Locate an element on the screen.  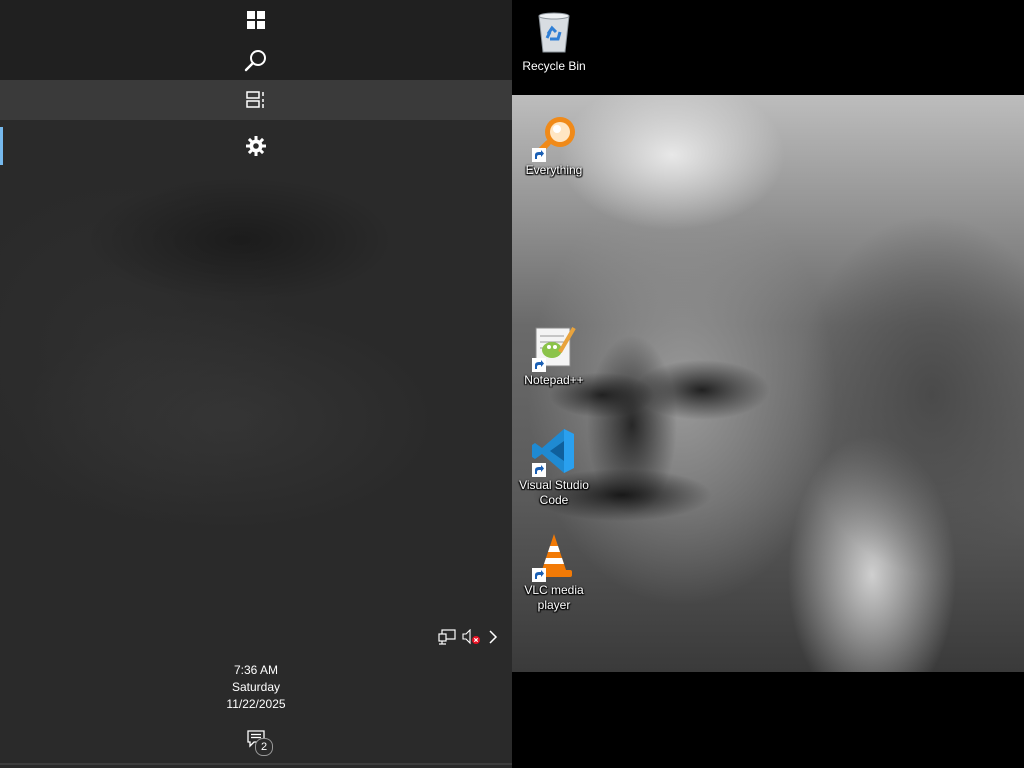
windows-logo-icon is located at coordinates (256, 20).